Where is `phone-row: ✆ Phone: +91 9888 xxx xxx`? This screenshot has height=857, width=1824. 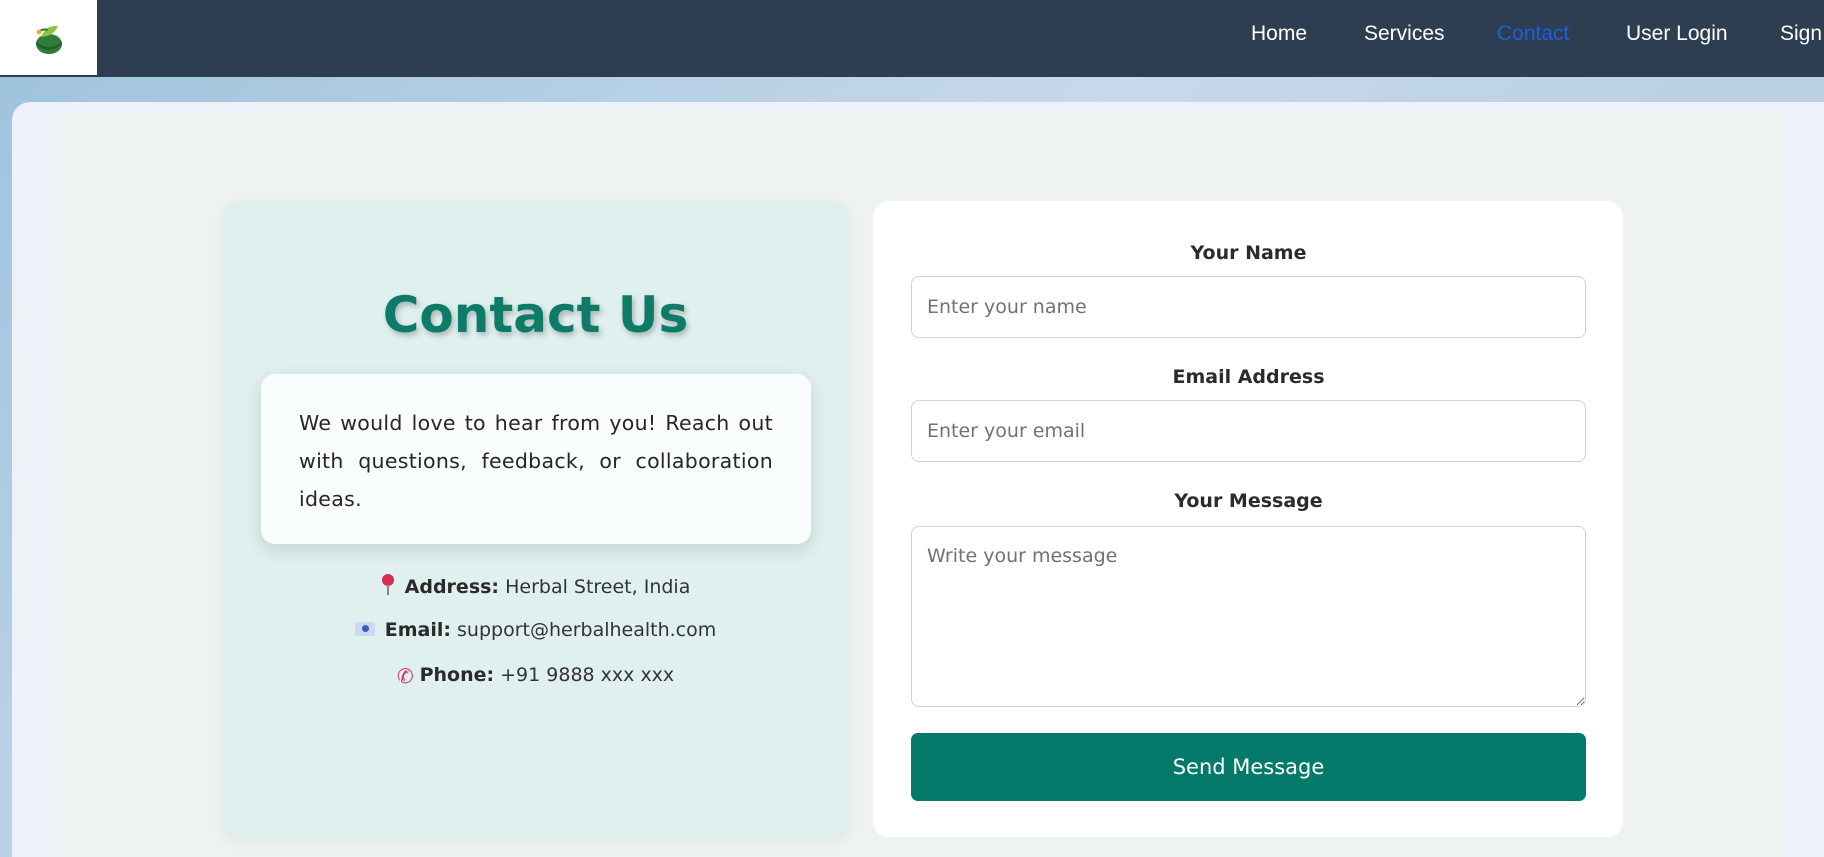
phone-row: ✆ Phone: +91 9888 xxx xxx is located at coordinates (535, 676).